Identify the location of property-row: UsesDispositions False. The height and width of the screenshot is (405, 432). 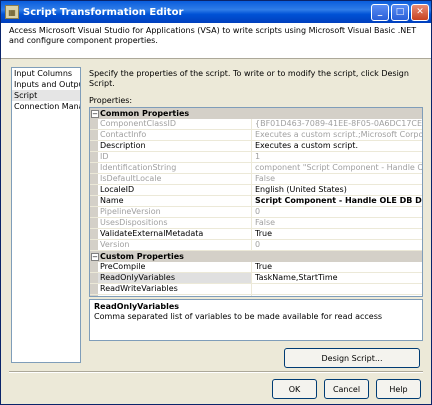
(256, 223).